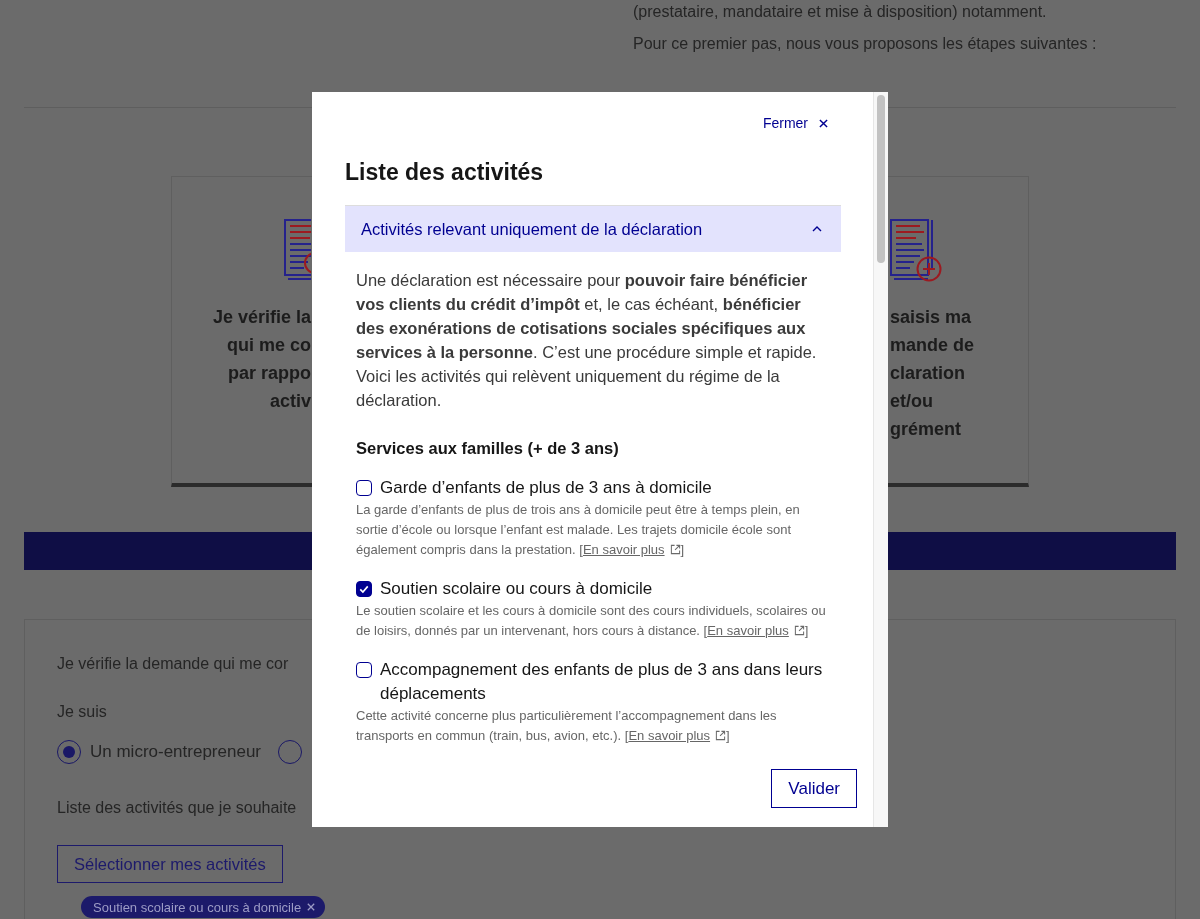  What do you see at coordinates (925, 429) in the screenshot?
I see `card-title-line: grément` at bounding box center [925, 429].